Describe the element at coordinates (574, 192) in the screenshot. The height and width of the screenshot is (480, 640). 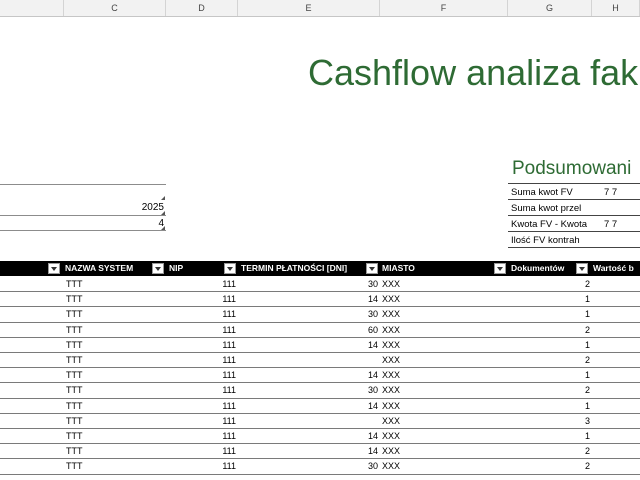
I see `summary-row: Suma kwot FV 7 7` at that location.